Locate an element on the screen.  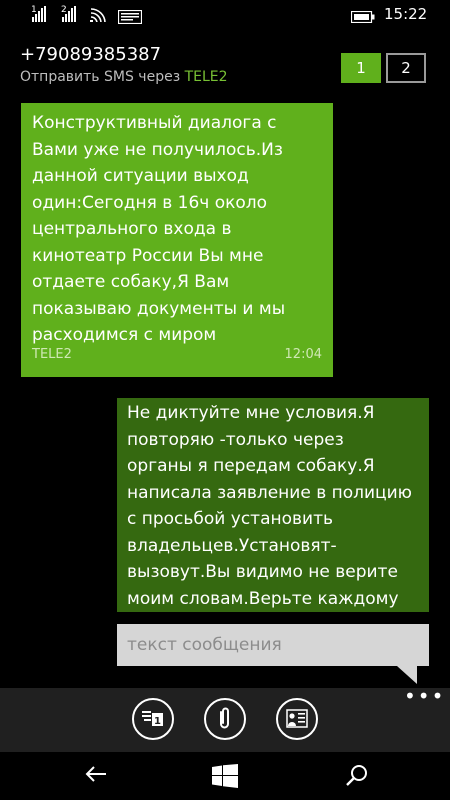
search-icon is located at coordinates (356, 775).